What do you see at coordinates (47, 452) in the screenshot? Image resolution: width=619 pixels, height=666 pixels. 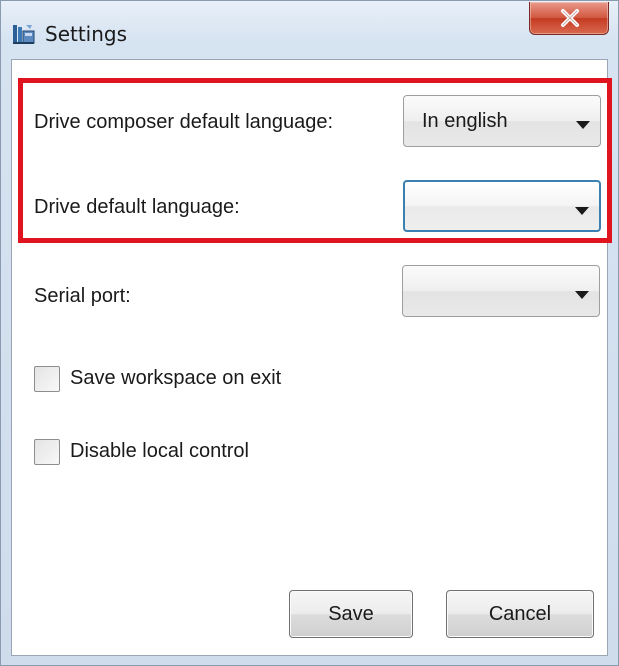 I see `disable-local-control-checkbox` at bounding box center [47, 452].